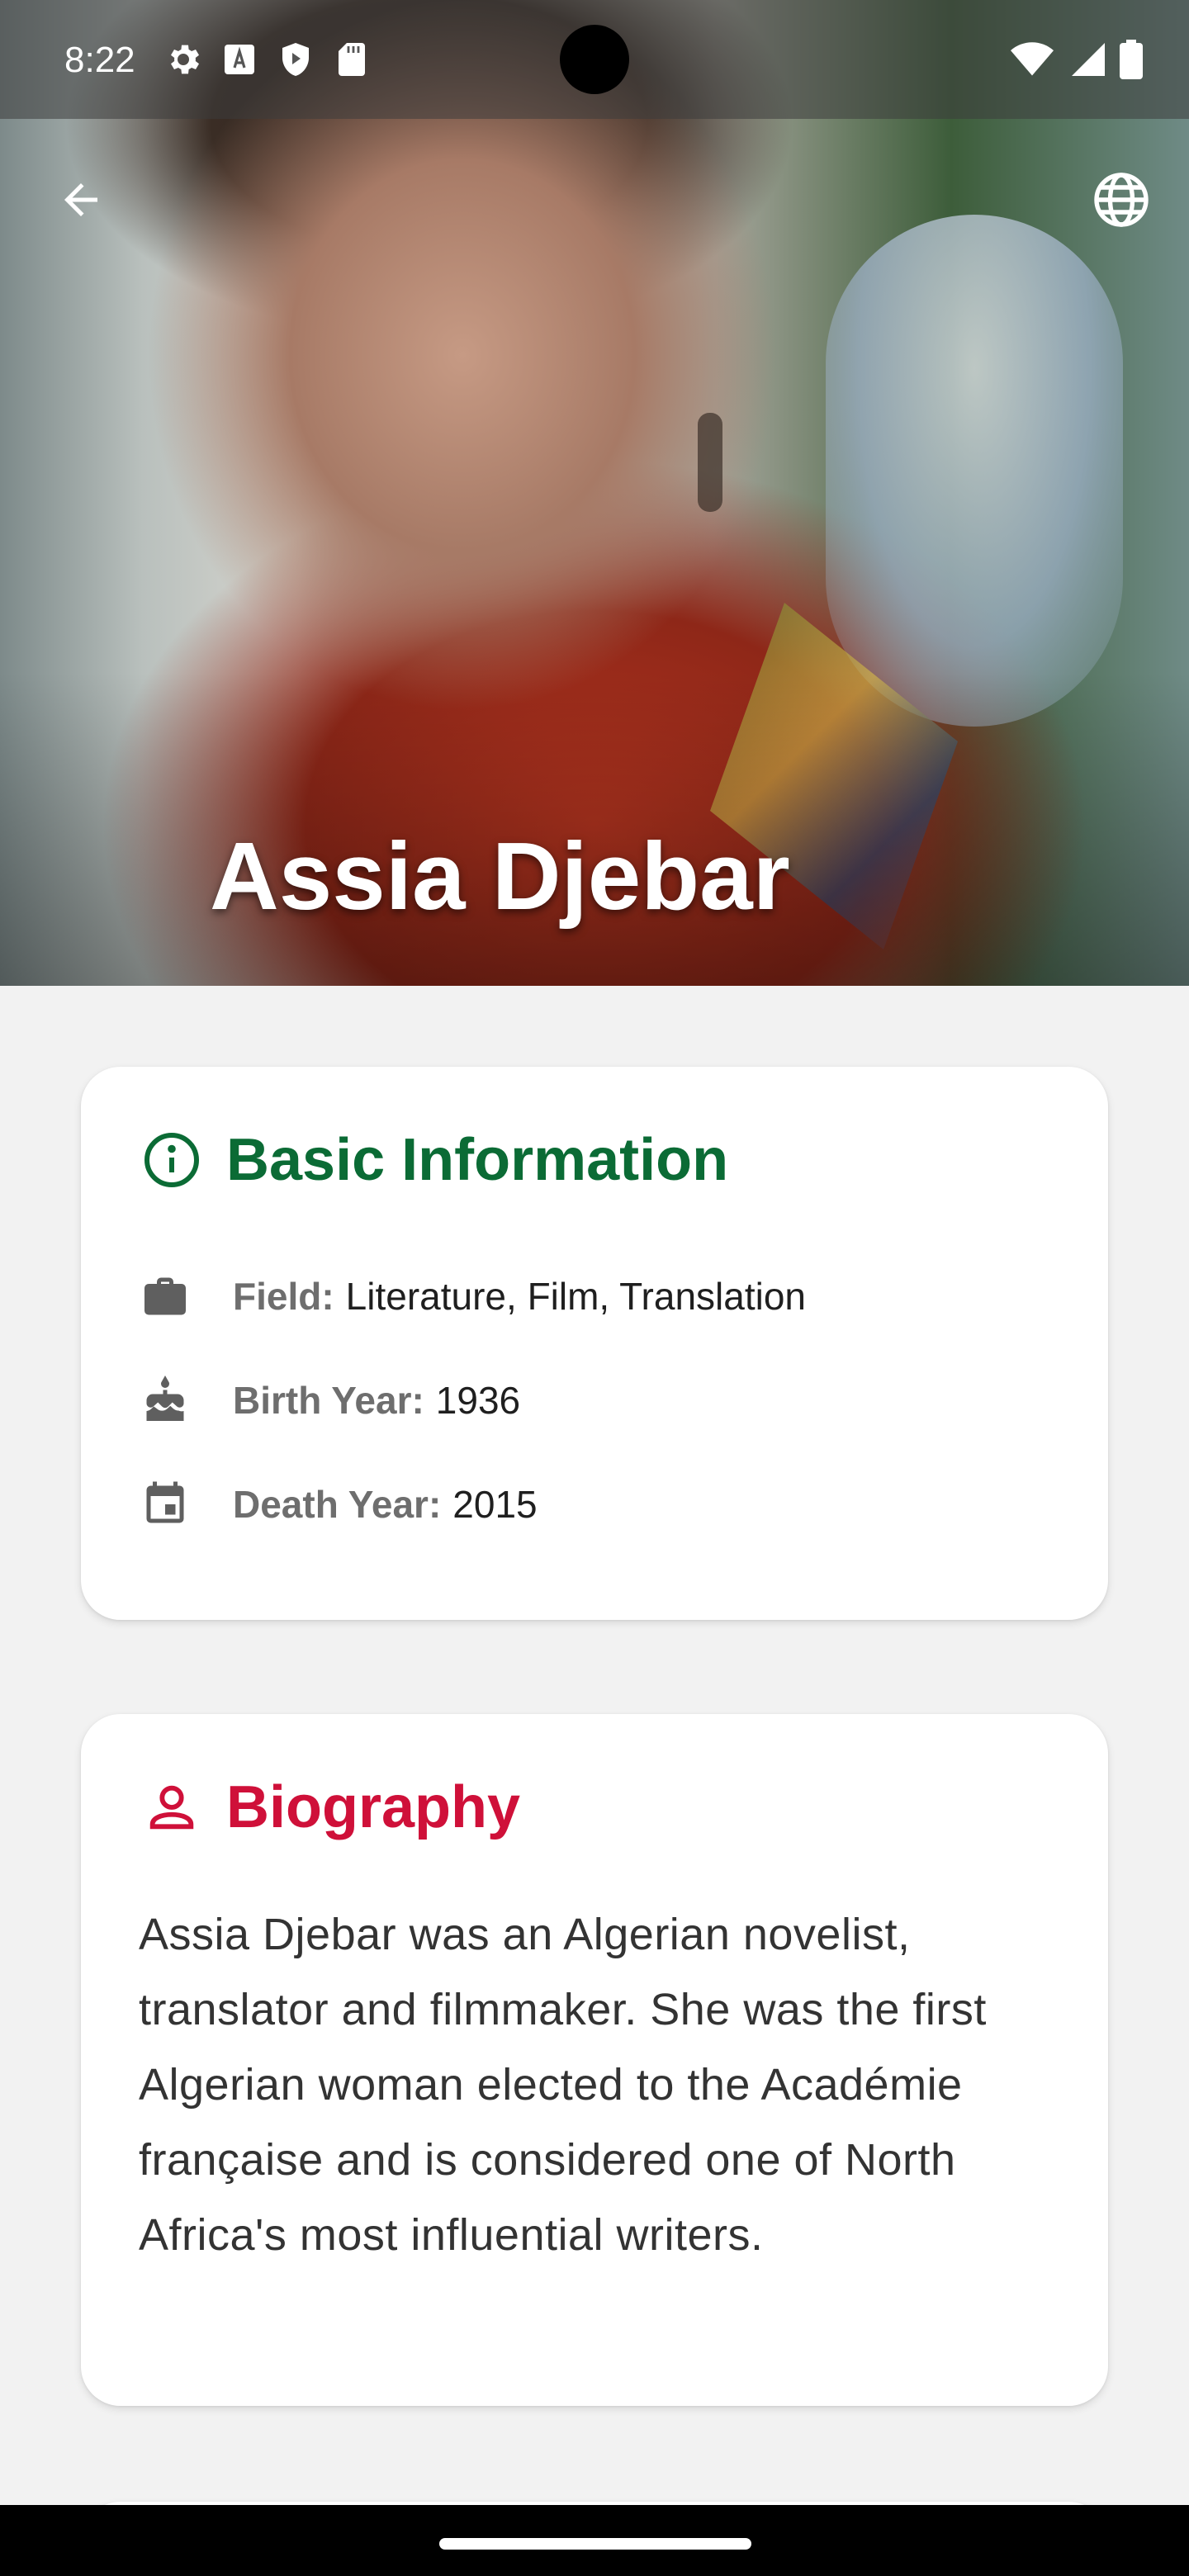  I want to click on battery-icon, so click(1131, 61).